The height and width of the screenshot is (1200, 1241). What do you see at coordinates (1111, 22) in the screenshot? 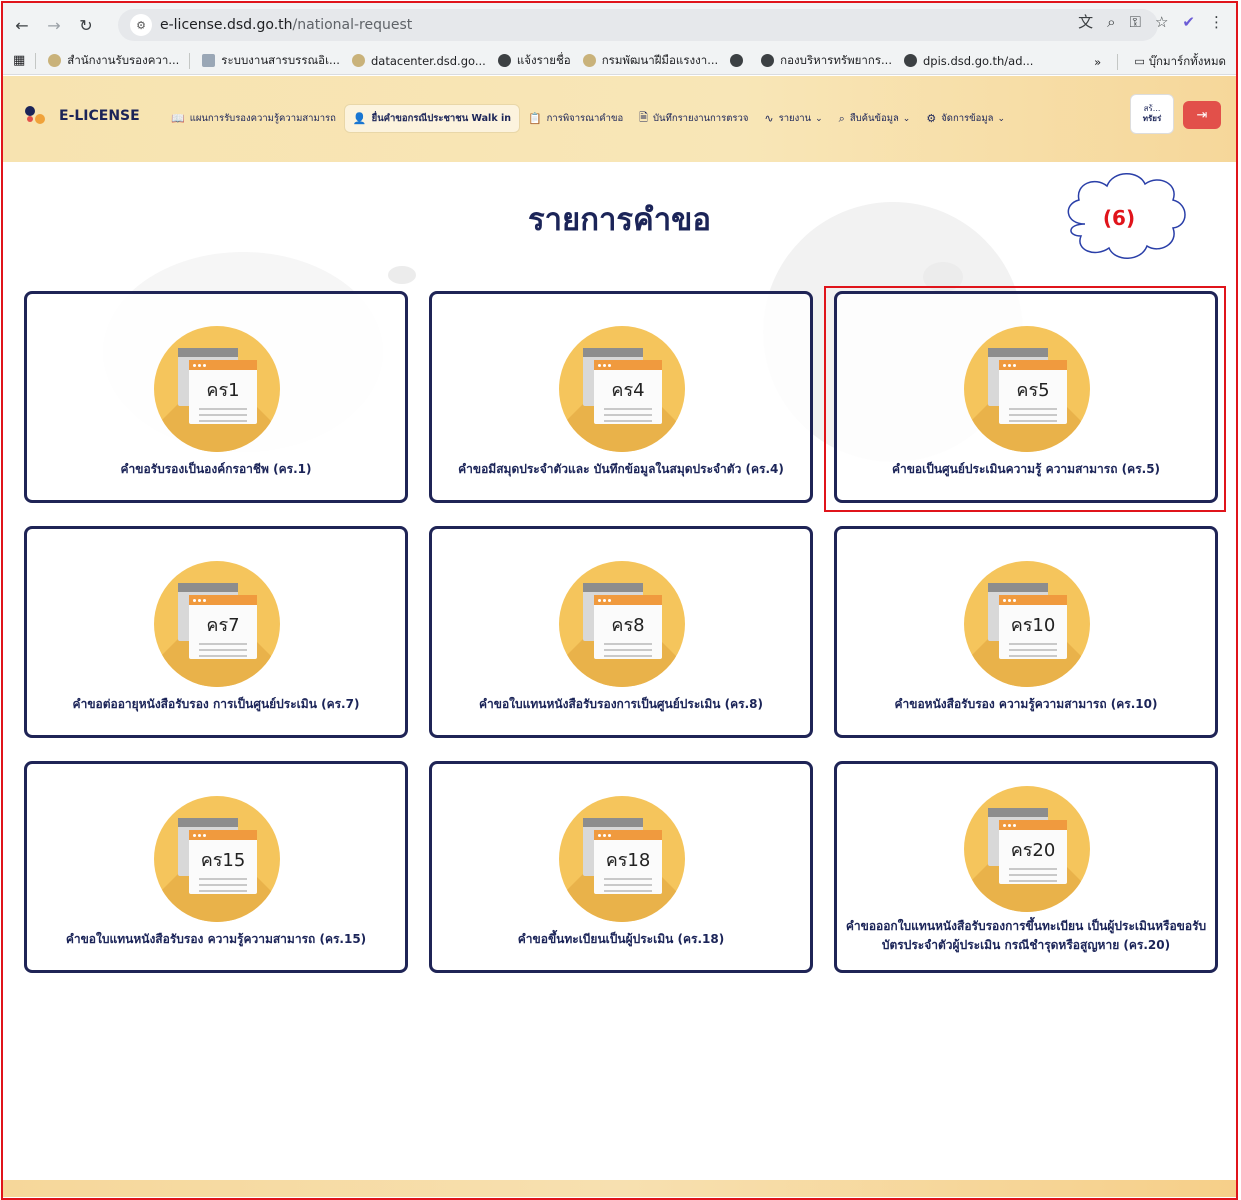
I see `zoom-icon: ⌕` at bounding box center [1111, 22].